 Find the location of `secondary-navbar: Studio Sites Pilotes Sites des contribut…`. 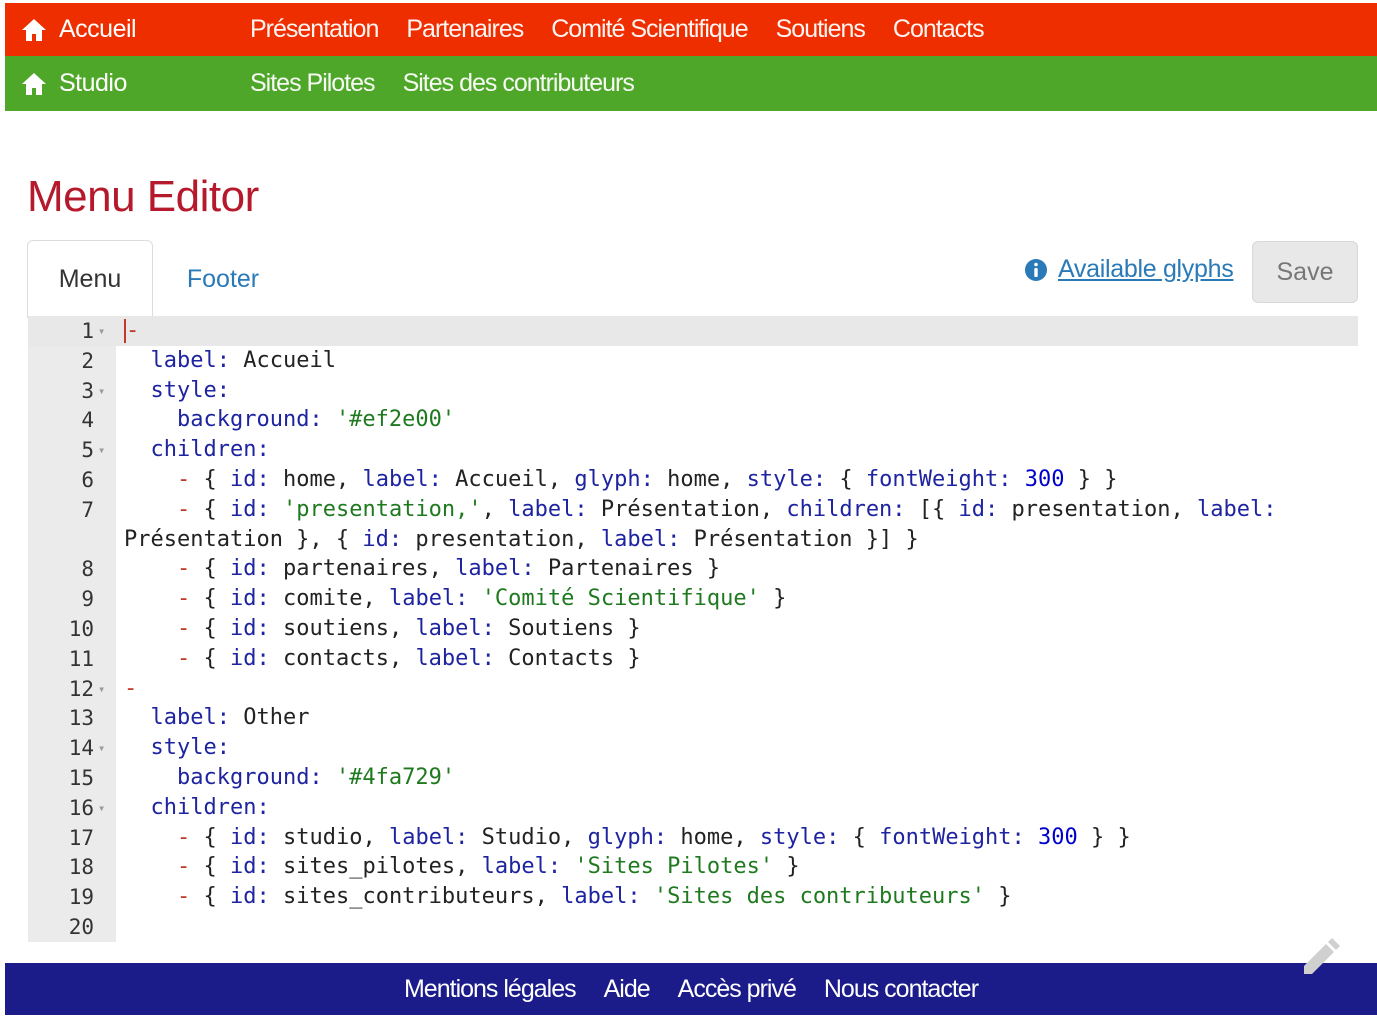

secondary-navbar: Studio Sites Pilotes Sites des contribut… is located at coordinates (691, 83).